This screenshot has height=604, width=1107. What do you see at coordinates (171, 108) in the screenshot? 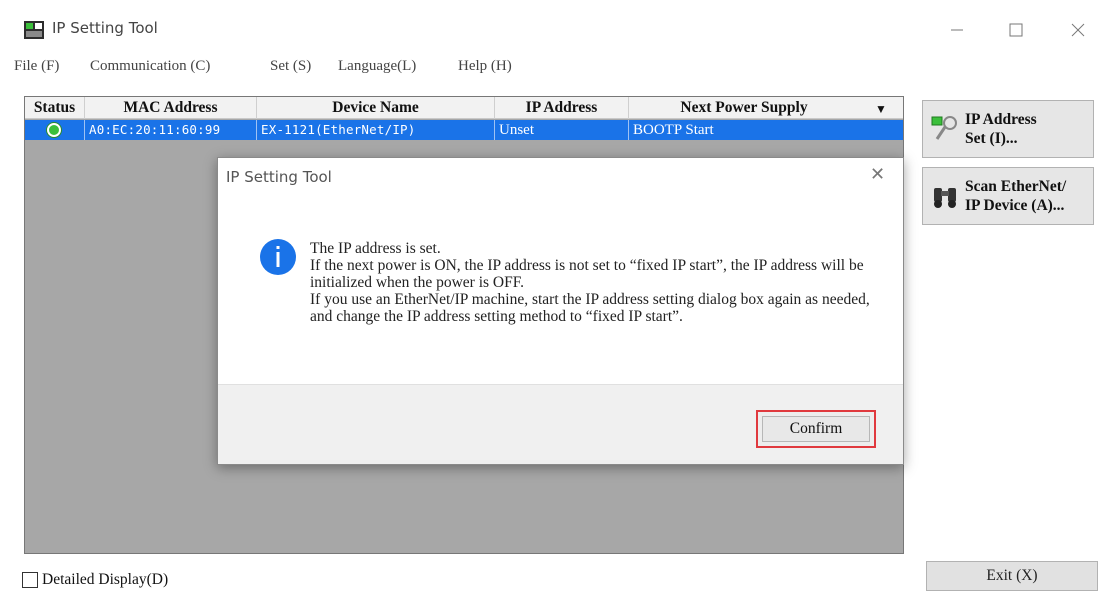
I see `column-mac-address: MAC Address` at bounding box center [171, 108].